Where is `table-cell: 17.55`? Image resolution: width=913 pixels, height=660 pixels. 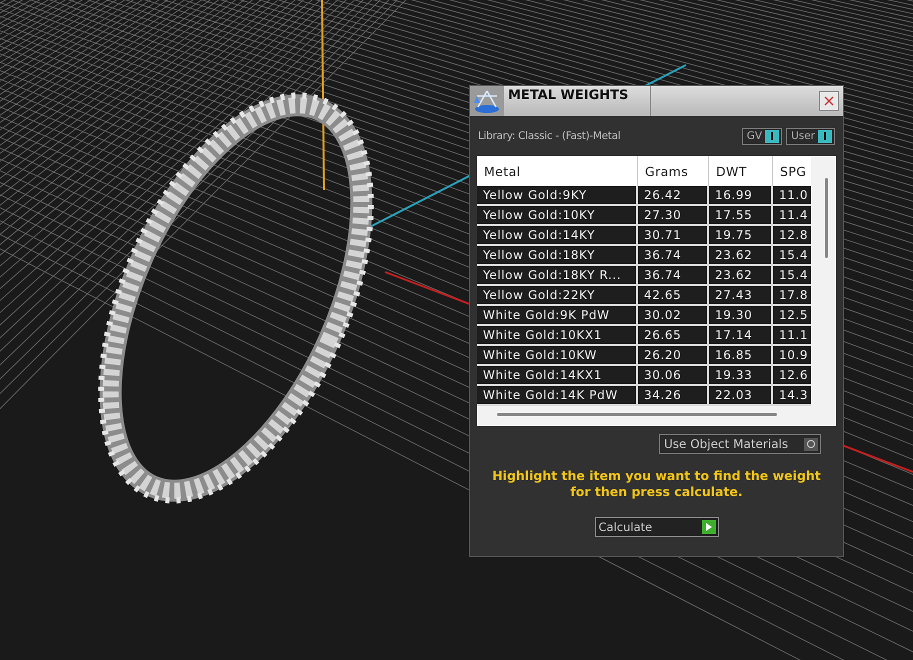
table-cell: 17.55 is located at coordinates (741, 216).